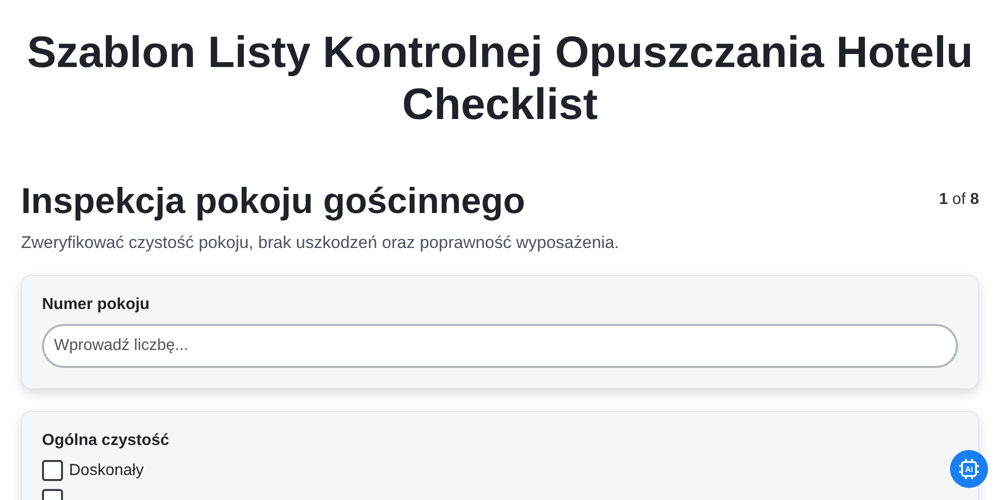 The height and width of the screenshot is (500, 1000). Describe the element at coordinates (273, 201) in the screenshot. I see `section-title: Inspekcja pokoju gościnnego` at that location.